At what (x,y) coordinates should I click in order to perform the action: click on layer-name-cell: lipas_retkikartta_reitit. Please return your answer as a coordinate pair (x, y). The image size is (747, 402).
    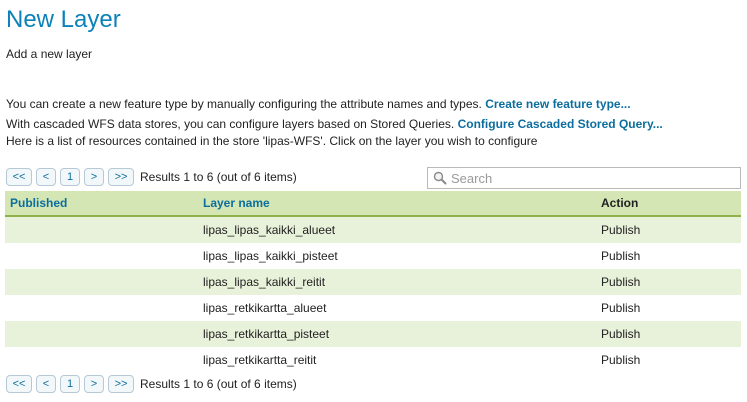
    Looking at the image, I should click on (402, 360).